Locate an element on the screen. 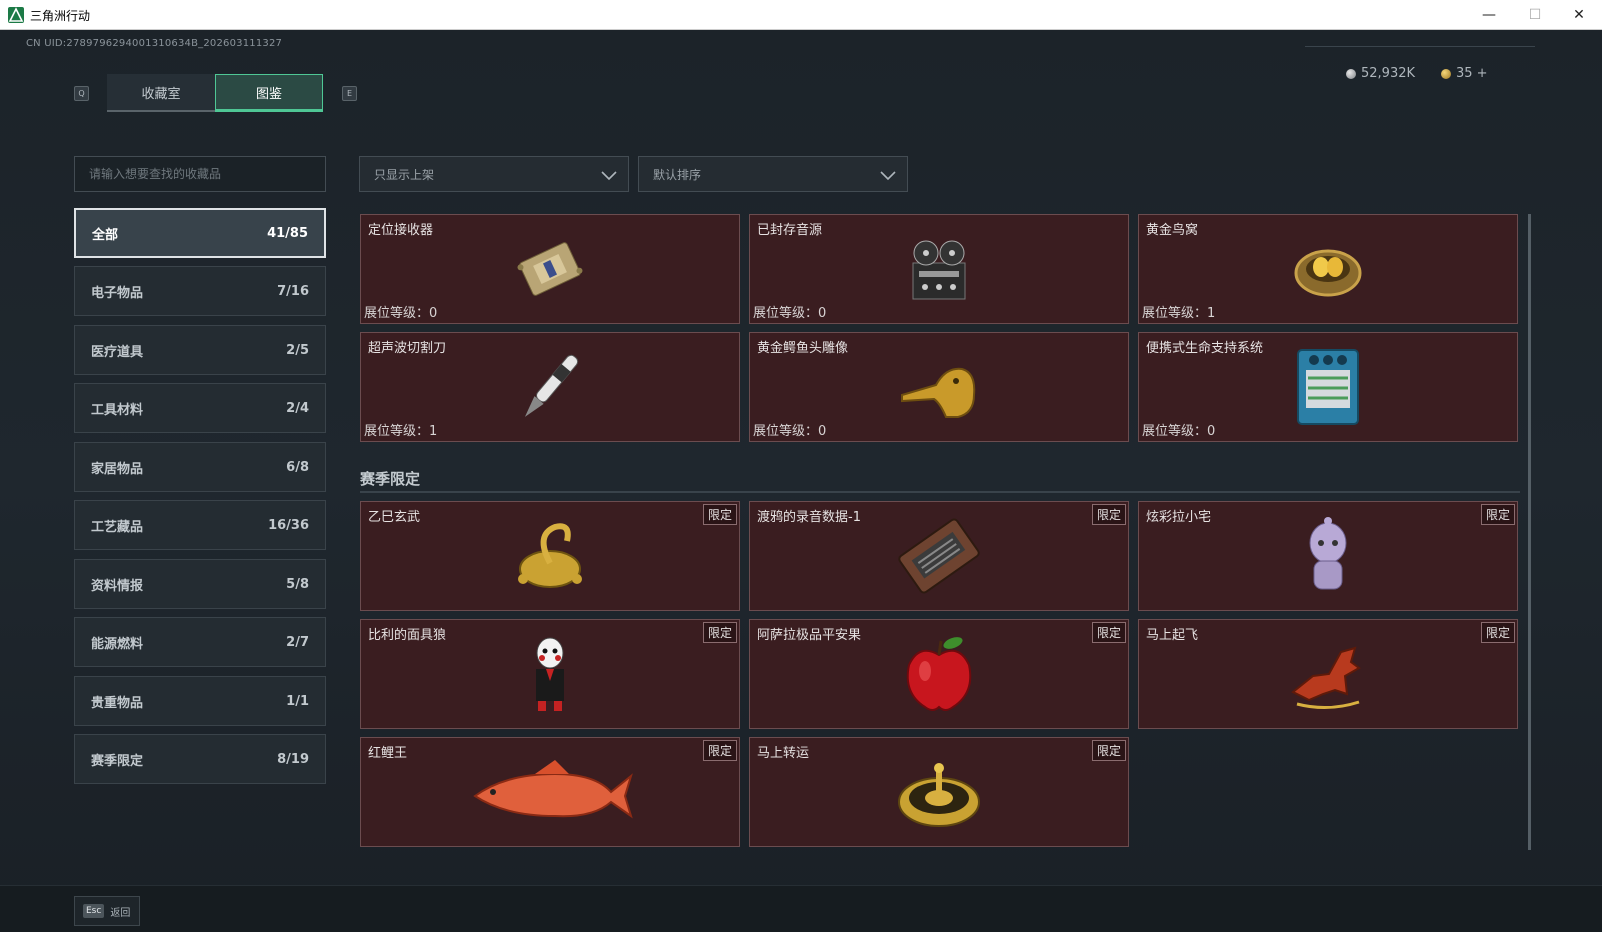 The image size is (1602, 932). category-season: 赛季限定 8/19 is located at coordinates (200, 759).